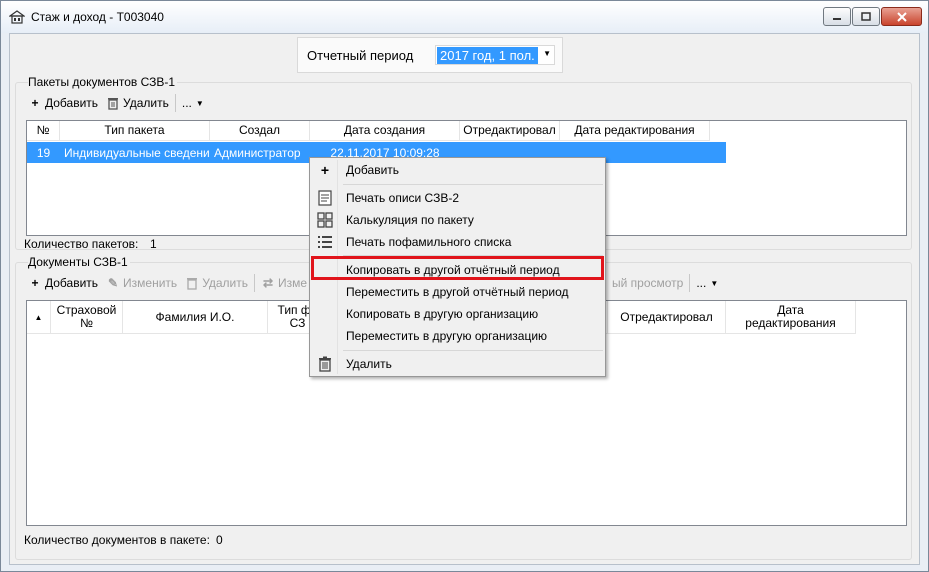  I want to click on documents-caption: Документы СЗВ-1, so click(79, 262).